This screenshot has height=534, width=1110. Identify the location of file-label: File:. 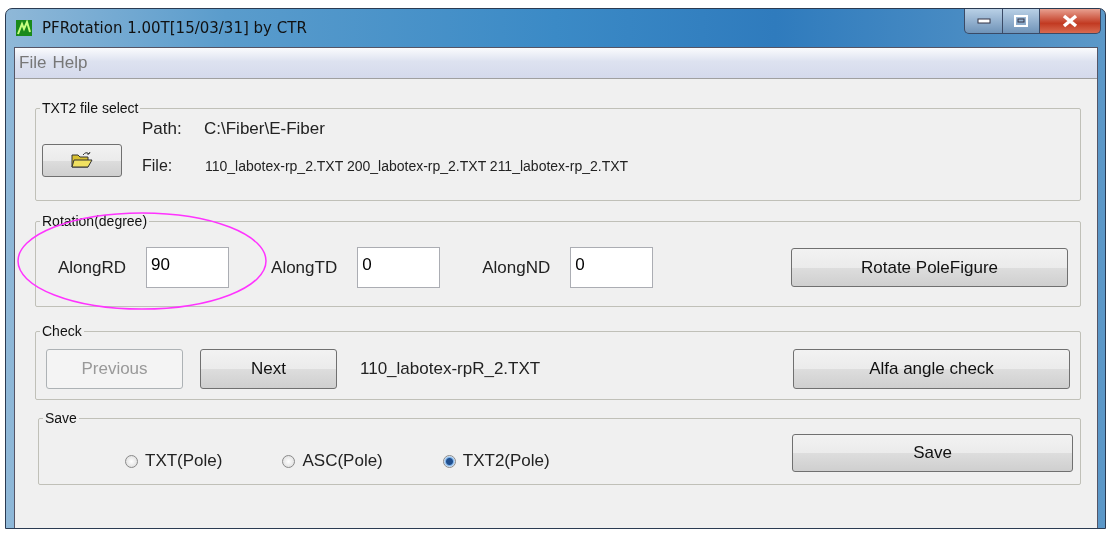
(158, 166).